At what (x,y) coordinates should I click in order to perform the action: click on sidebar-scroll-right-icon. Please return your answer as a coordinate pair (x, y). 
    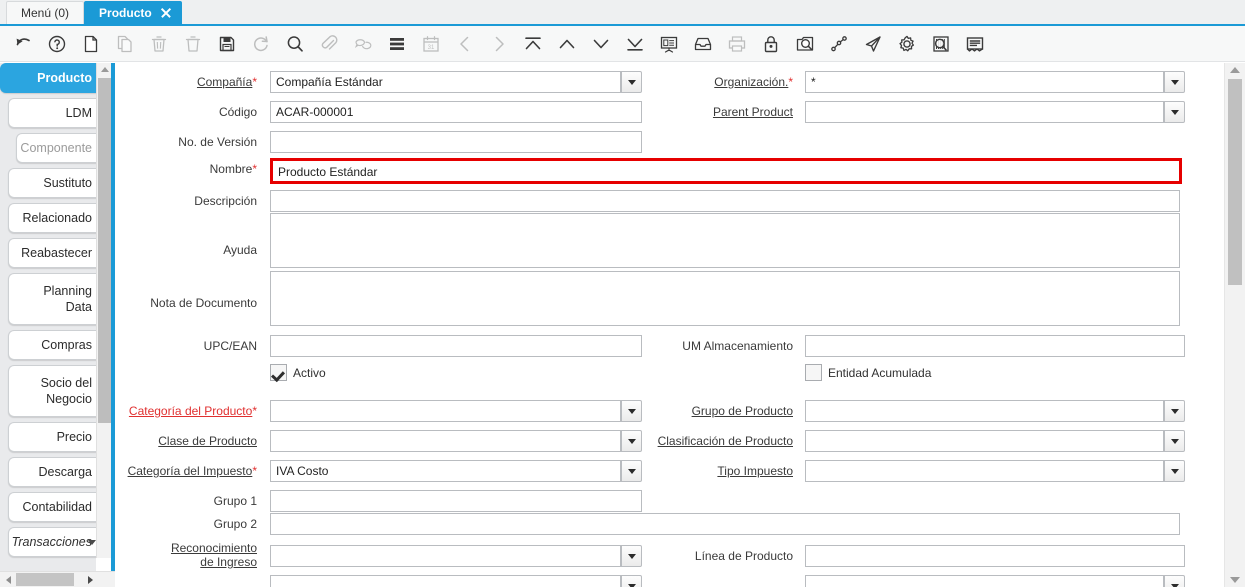
    Looking at the image, I should click on (90, 579).